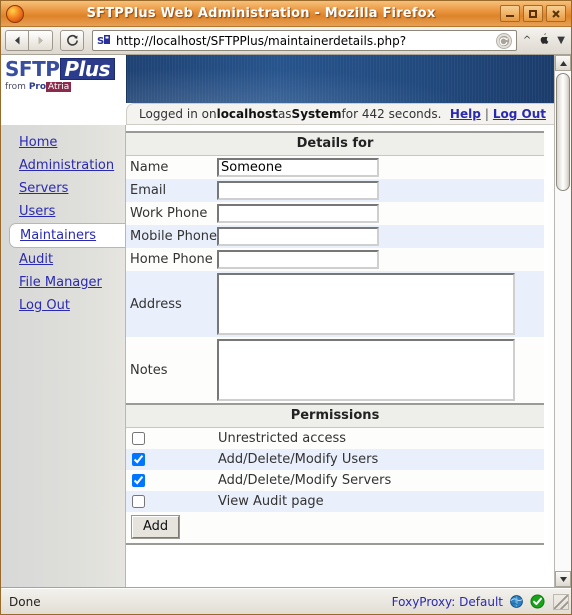 This screenshot has height=615, width=572. I want to click on sidebar-item-label: File Manager, so click(60, 282).